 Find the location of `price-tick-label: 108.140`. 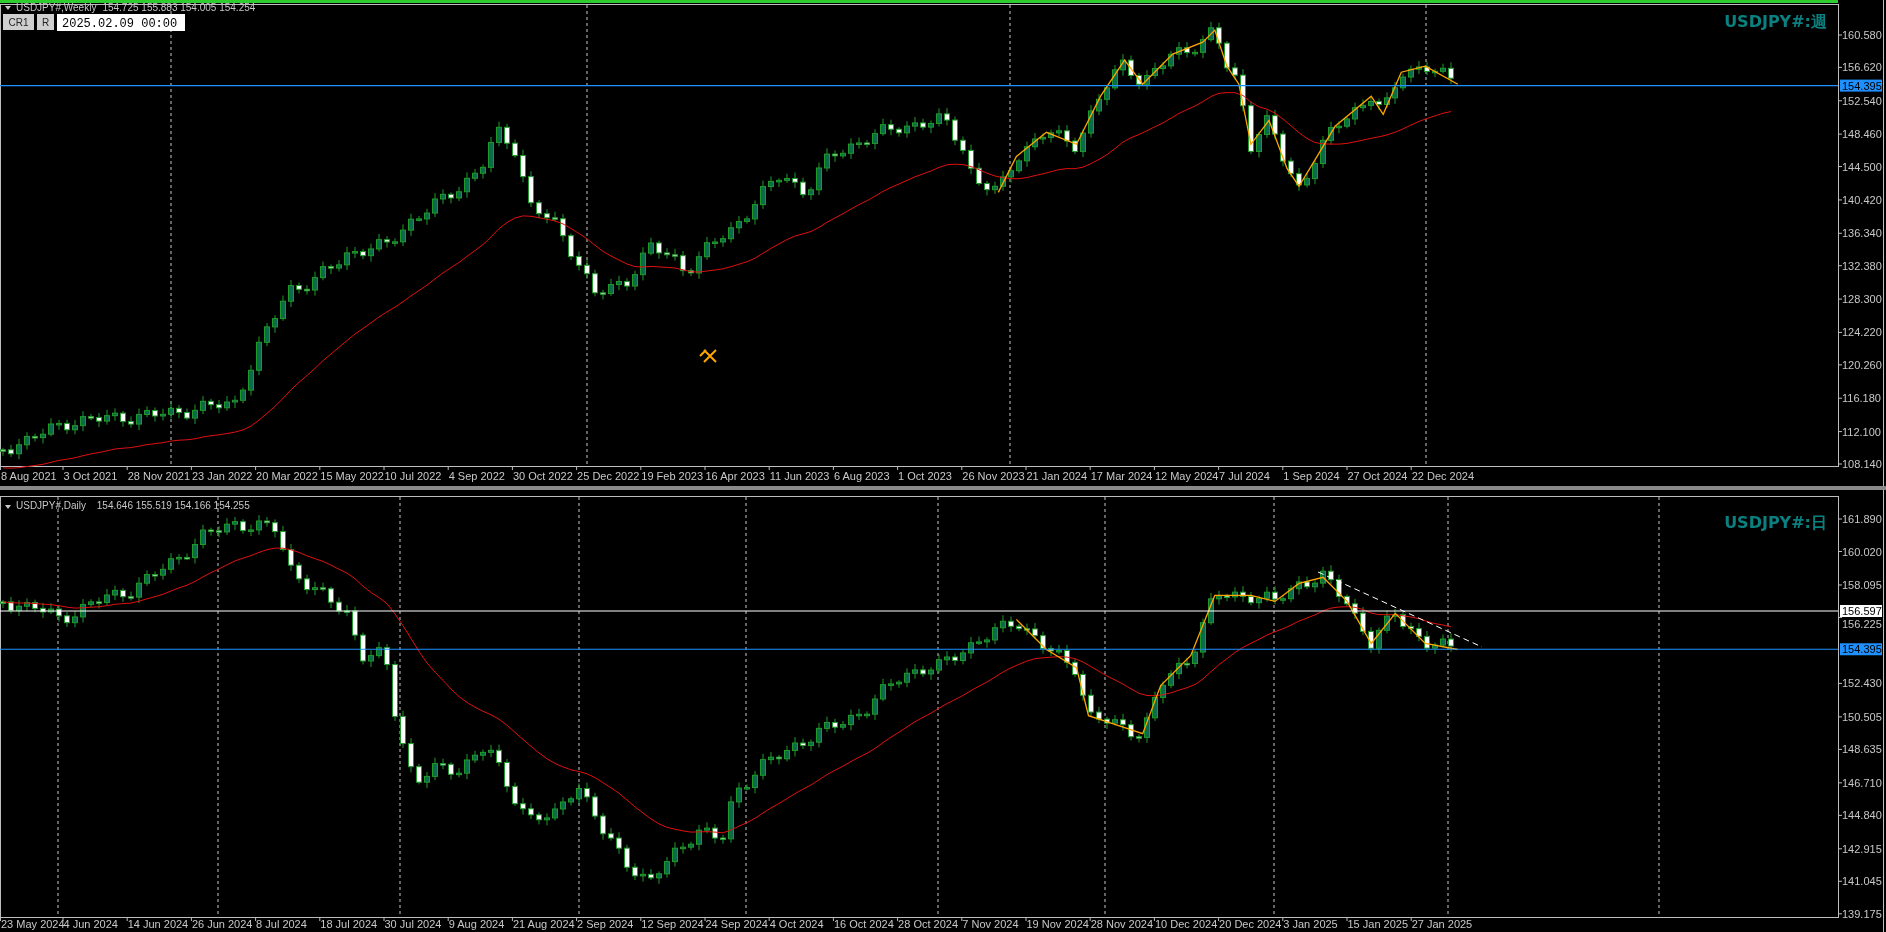

price-tick-label: 108.140 is located at coordinates (1862, 464).